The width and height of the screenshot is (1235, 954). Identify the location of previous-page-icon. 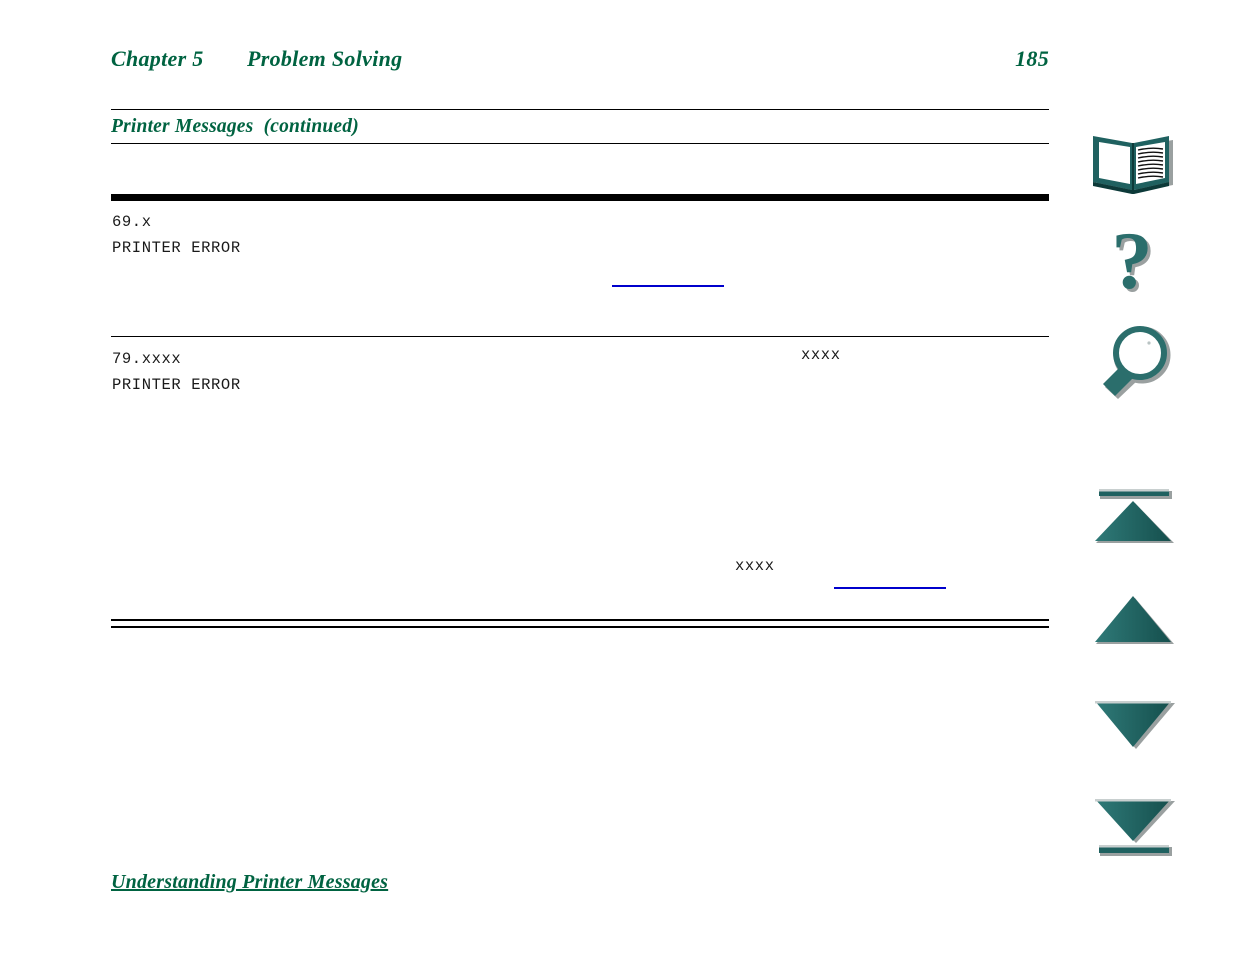
(1135, 621).